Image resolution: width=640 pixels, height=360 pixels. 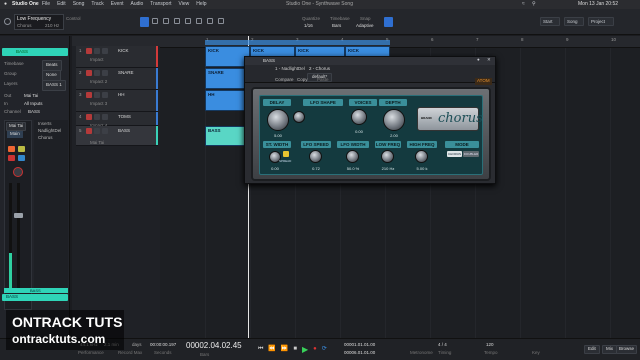 I want to click on low-freq-knob, so click(x=387, y=156).